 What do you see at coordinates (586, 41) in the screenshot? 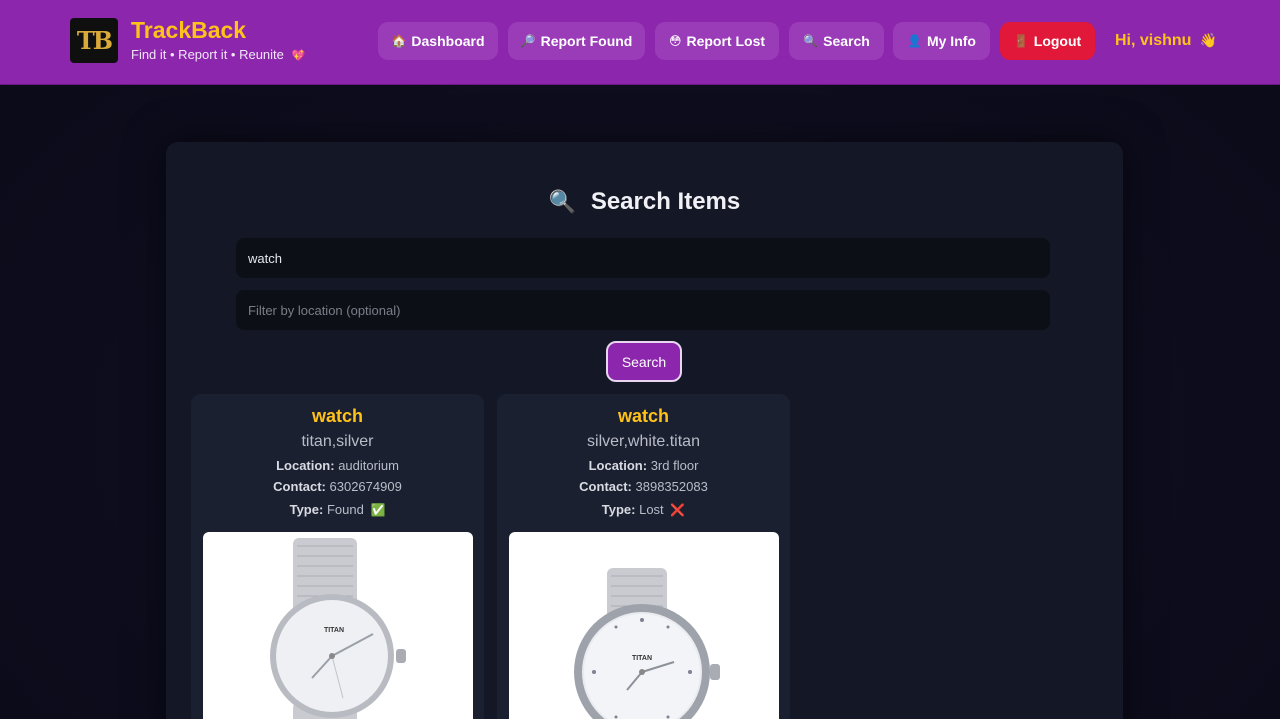
I see `nav-label: Report Found` at bounding box center [586, 41].